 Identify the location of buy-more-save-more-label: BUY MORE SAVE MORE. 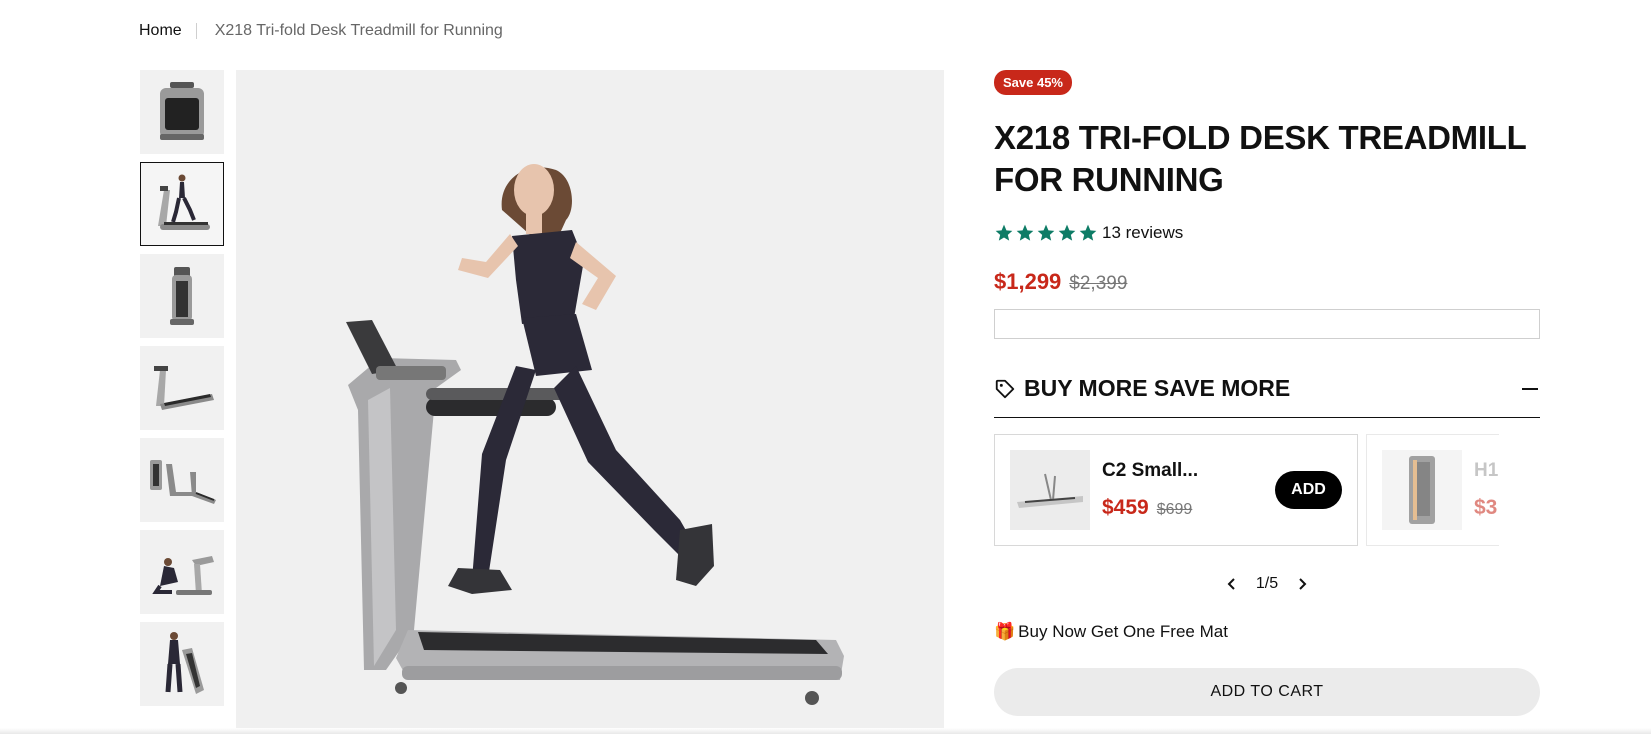
(1157, 388).